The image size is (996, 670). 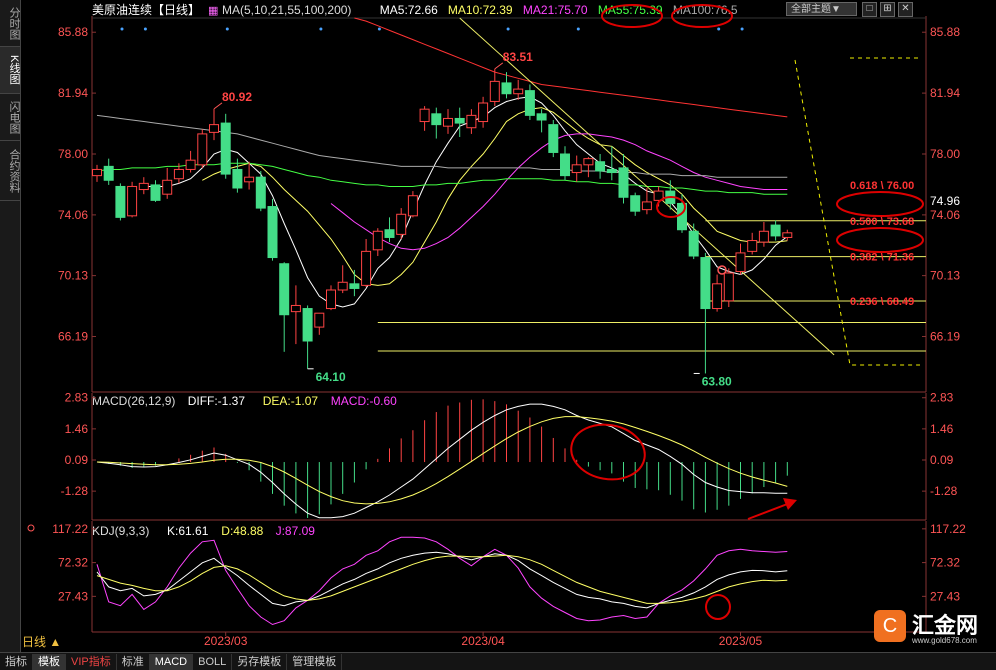 What do you see at coordinates (73, 154) in the screenshot?
I see `y-tick-label-left: 78.00` at bounding box center [73, 154].